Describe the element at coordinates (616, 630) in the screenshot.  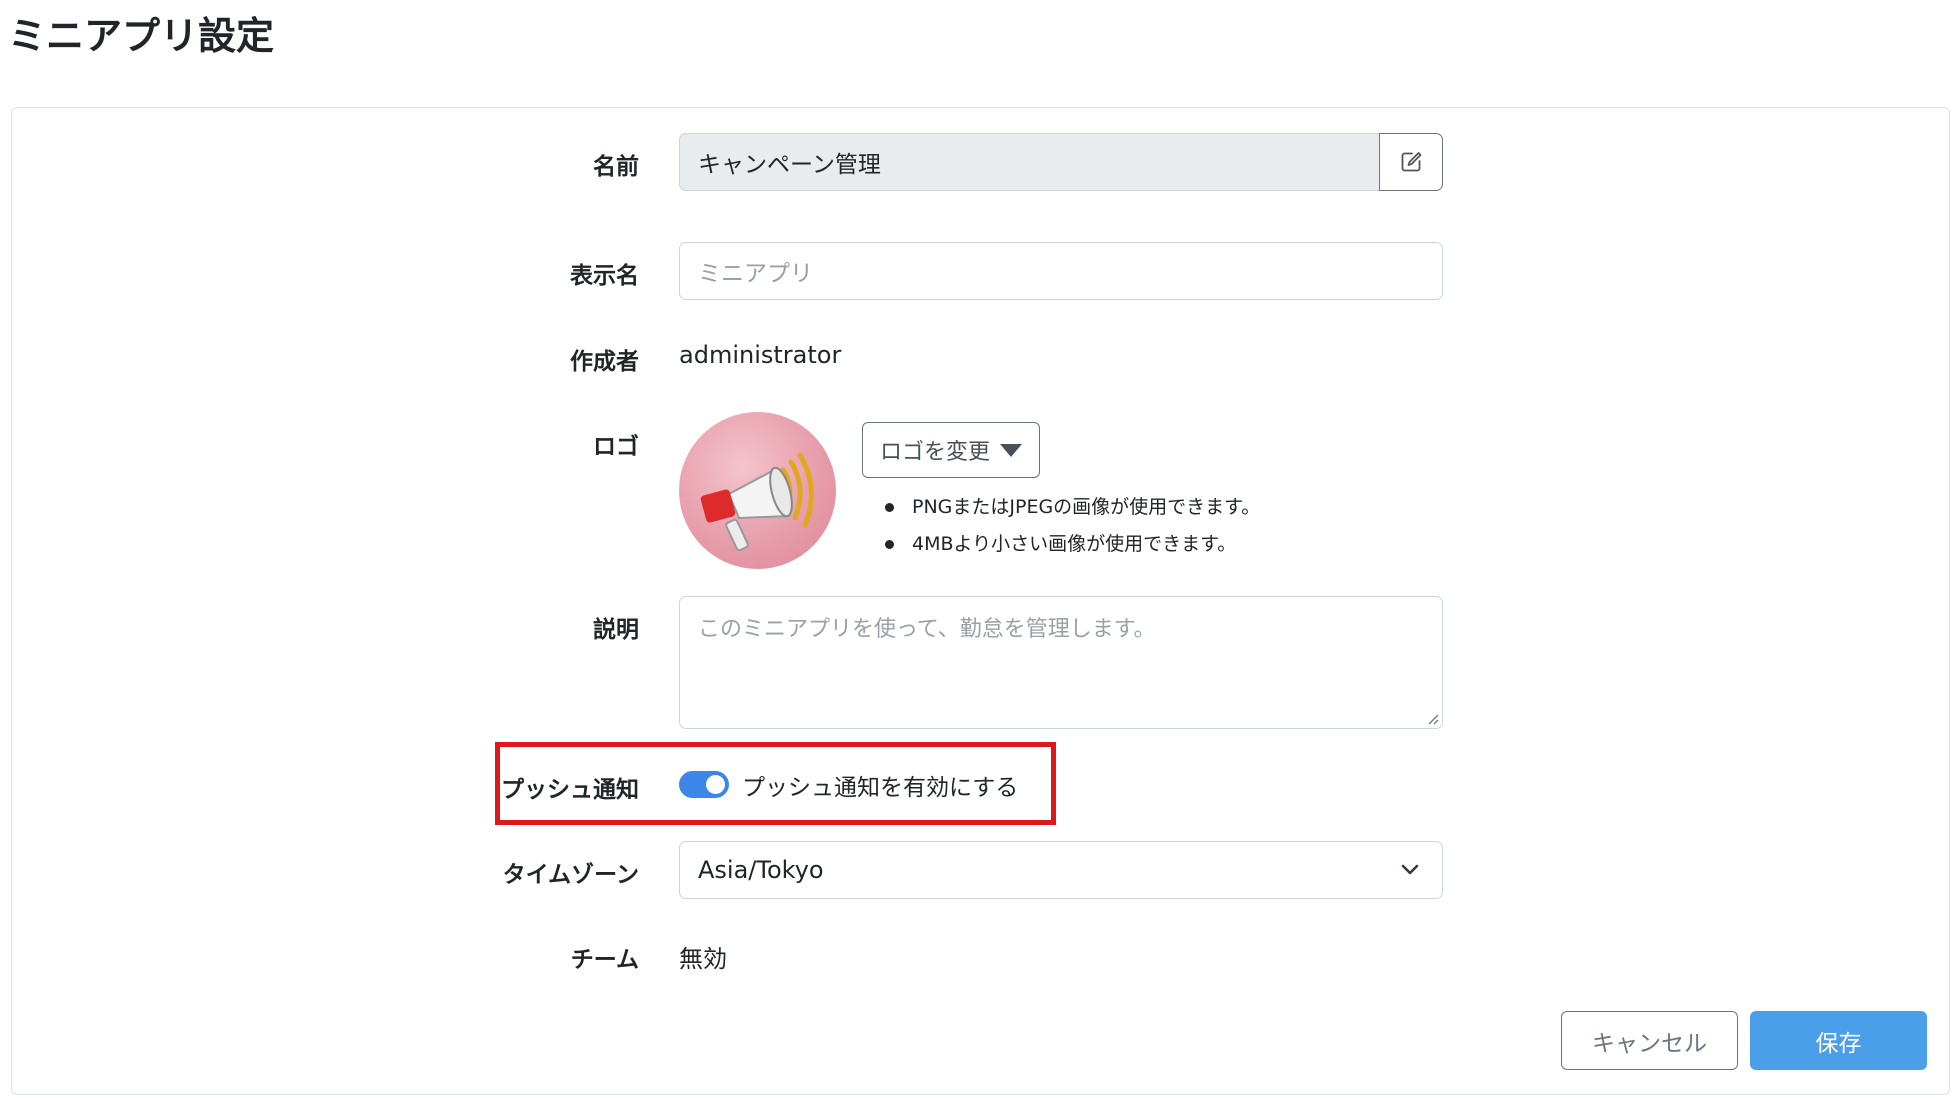
I see `description-label: 説明` at that location.